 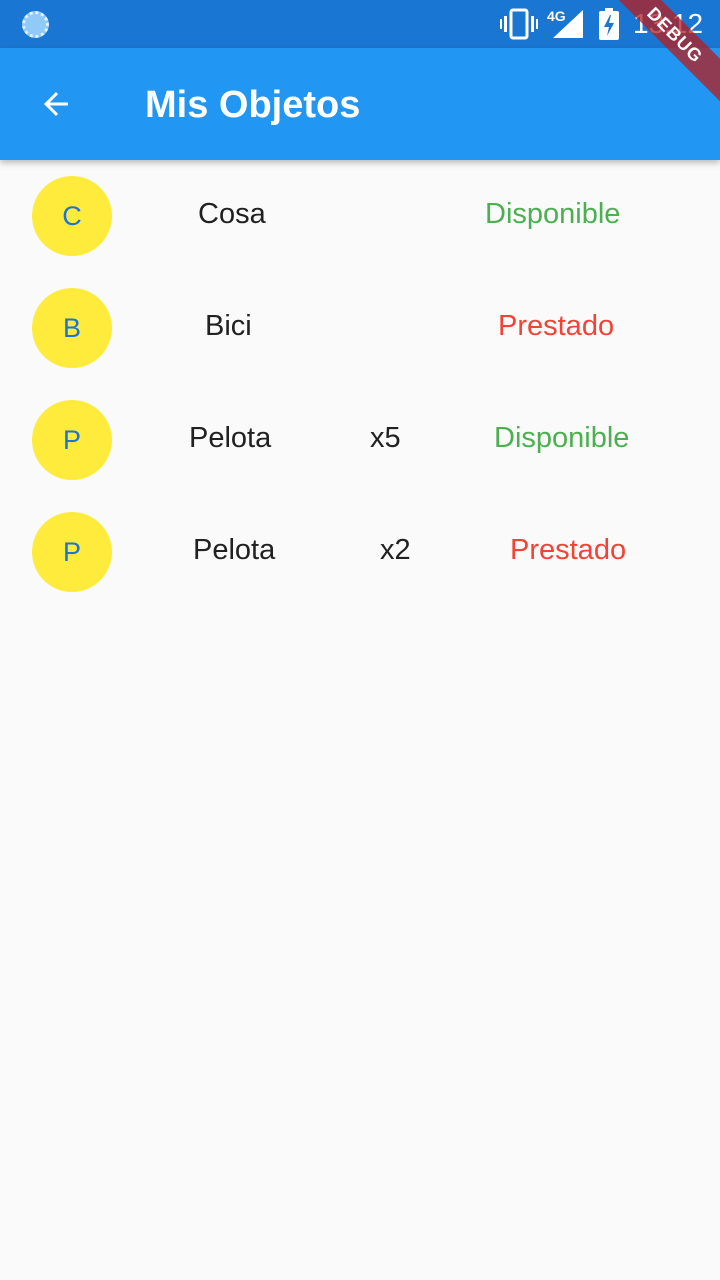 I want to click on back-button, so click(x=56, y=104).